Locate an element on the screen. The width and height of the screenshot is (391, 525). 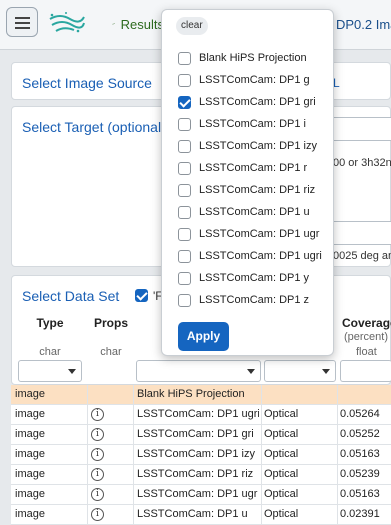
cell-name: Blank HiPS Projection is located at coordinates (191, 394).